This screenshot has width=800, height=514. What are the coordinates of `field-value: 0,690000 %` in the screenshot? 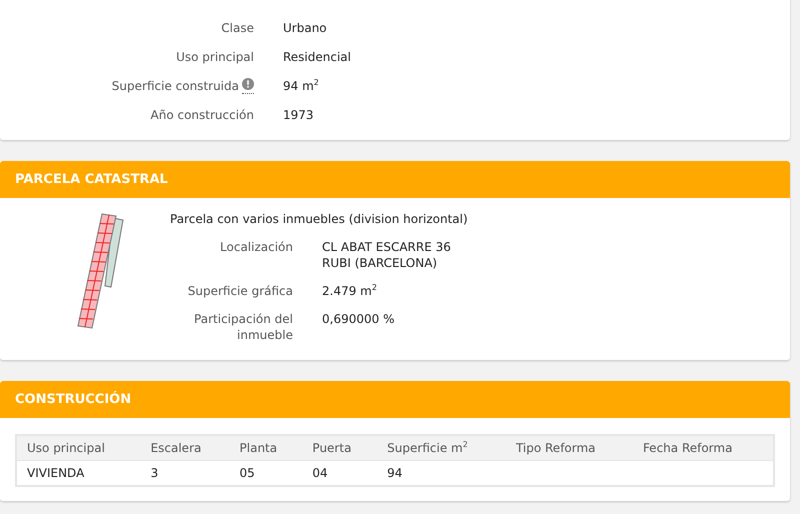 It's located at (359, 319).